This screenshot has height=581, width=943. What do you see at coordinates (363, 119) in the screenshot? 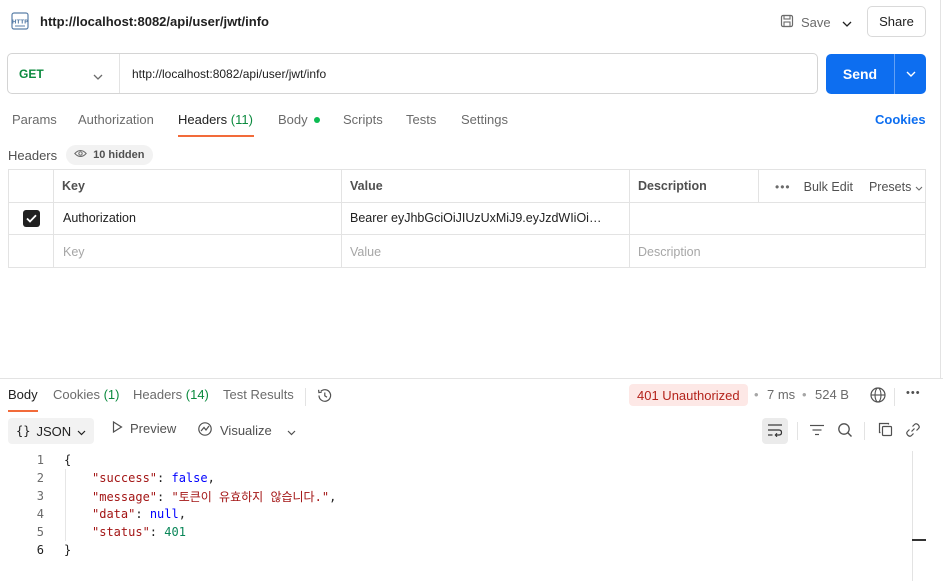
I see `tab-scripts: Scripts` at bounding box center [363, 119].